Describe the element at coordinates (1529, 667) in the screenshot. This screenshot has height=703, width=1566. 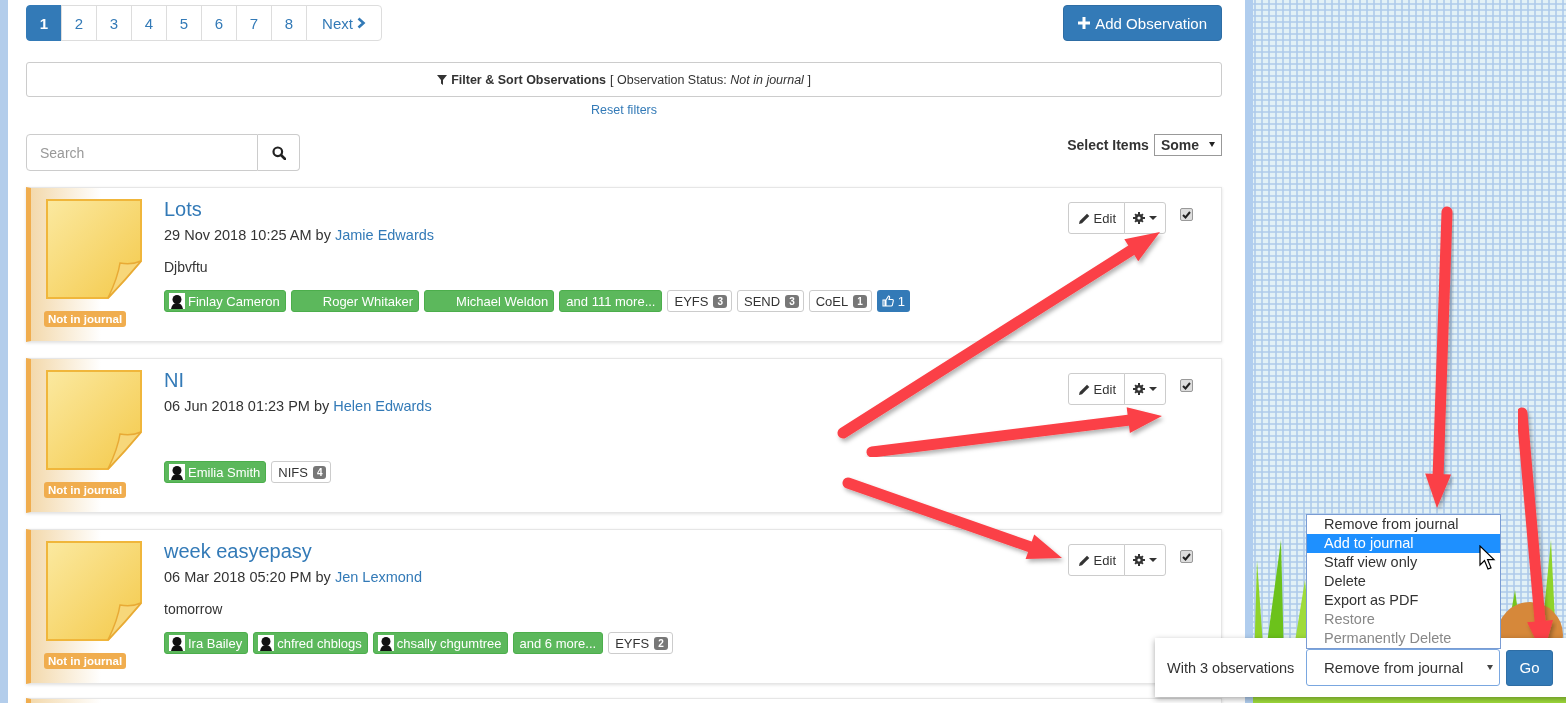
I see `go-button: Go` at that location.